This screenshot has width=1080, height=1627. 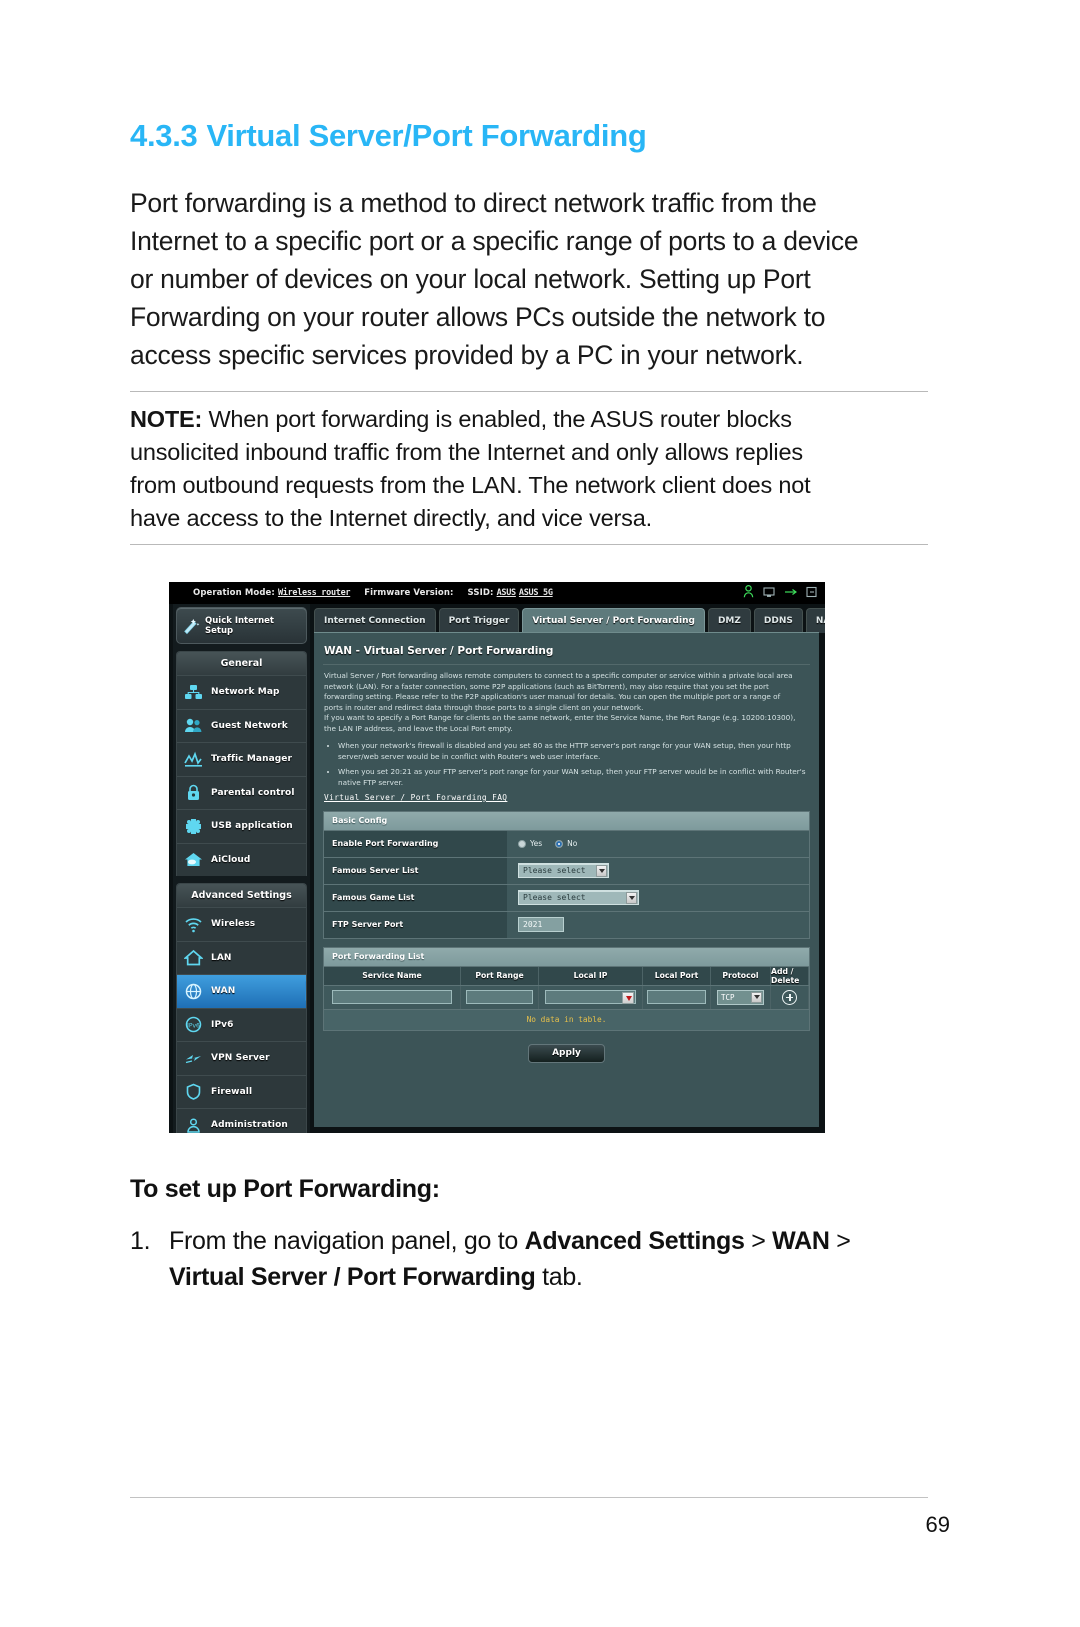 What do you see at coordinates (233, 924) in the screenshot?
I see `sidebar-label: Wireless` at bounding box center [233, 924].